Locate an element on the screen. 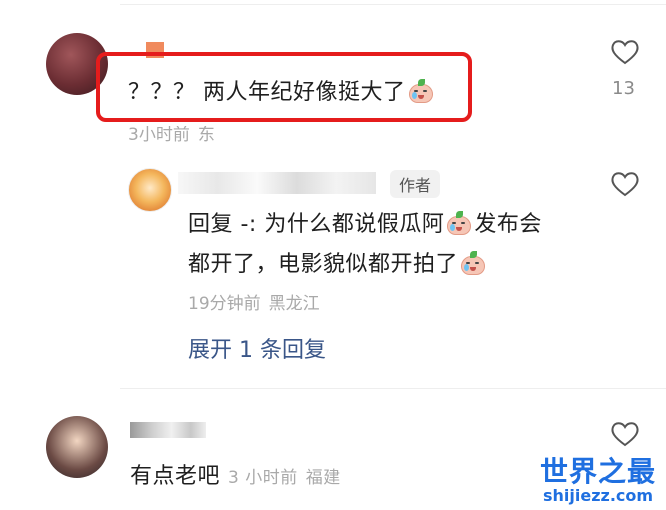 This screenshot has width=666, height=510. watermark-domain: shijiezz.com is located at coordinates (598, 495).